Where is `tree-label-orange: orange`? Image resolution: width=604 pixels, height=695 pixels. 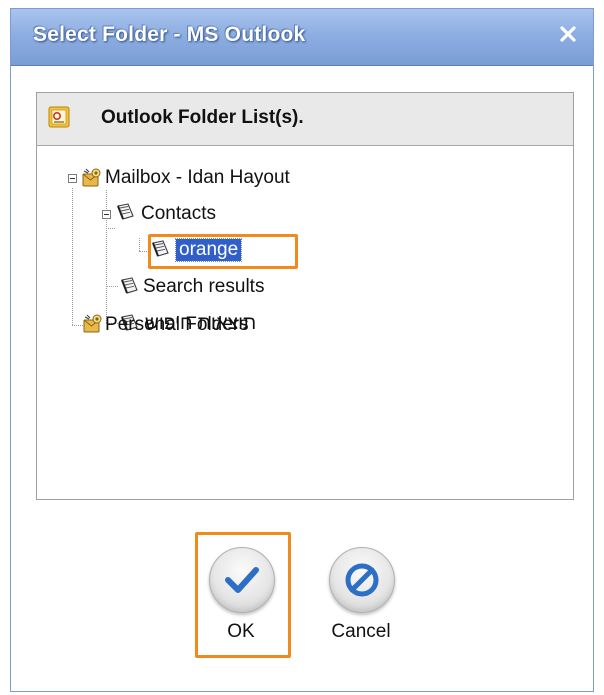
tree-label-orange: orange is located at coordinates (208, 250).